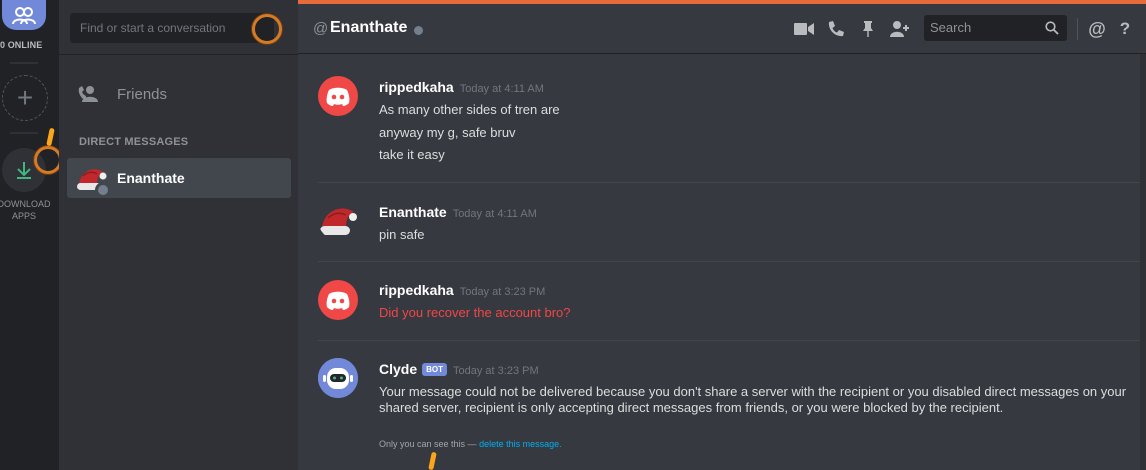 Image resolution: width=1146 pixels, height=470 pixels. I want to click on home-button, so click(24, 15).